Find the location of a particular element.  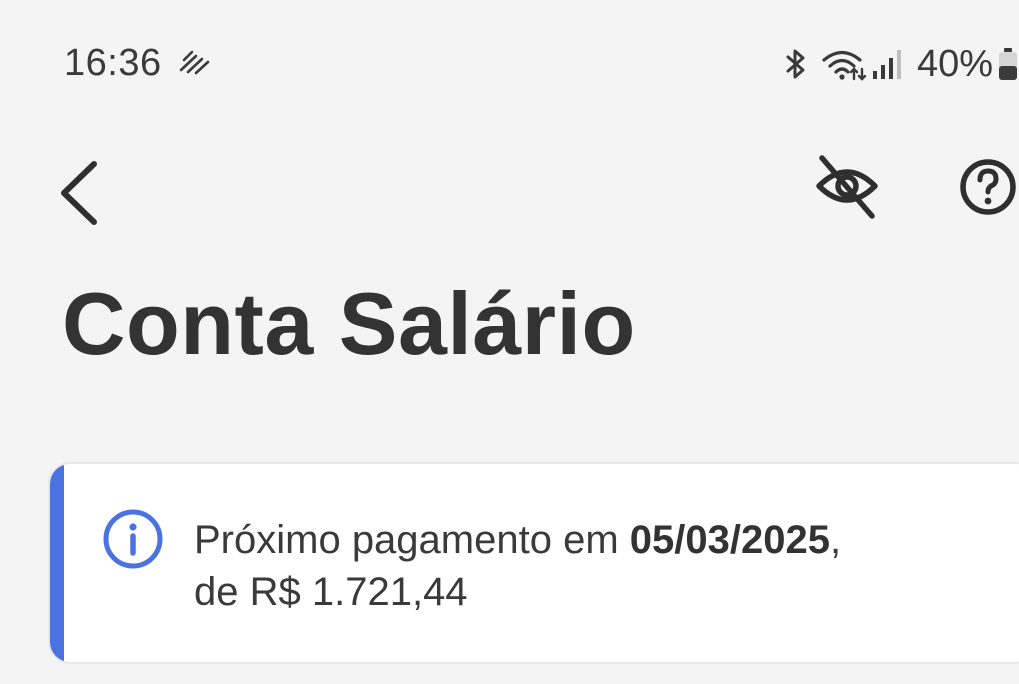

wifi-icon is located at coordinates (844, 65).